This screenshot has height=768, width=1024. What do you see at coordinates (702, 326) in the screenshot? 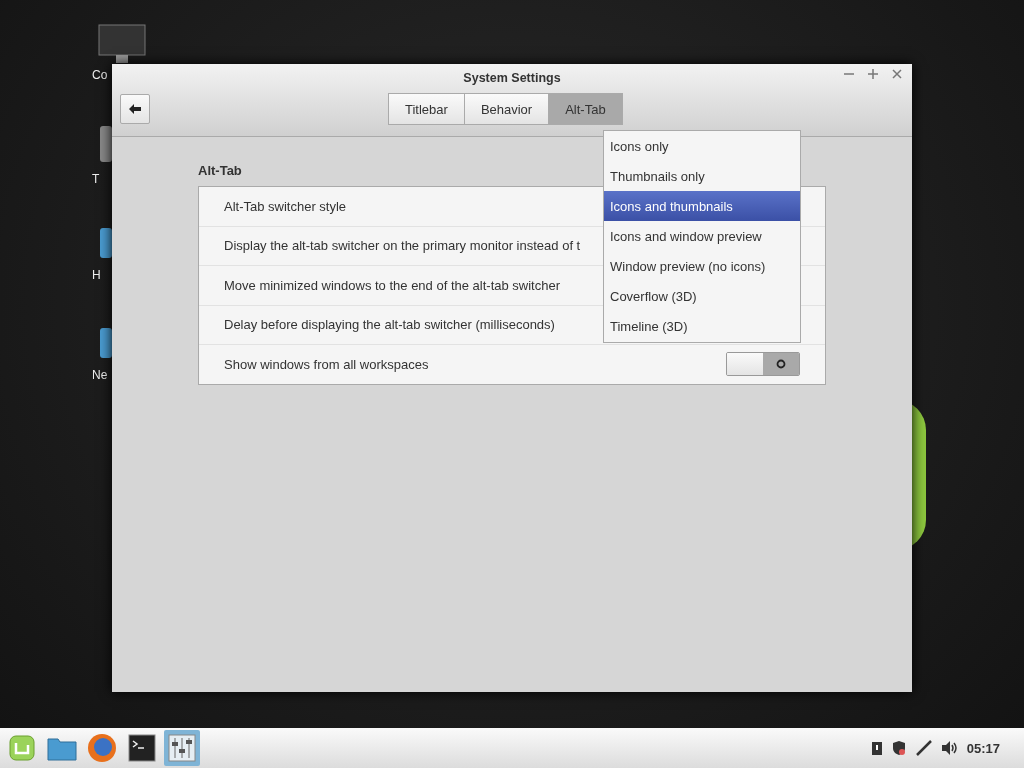
I see `menu-item: Timeline (3D)` at bounding box center [702, 326].